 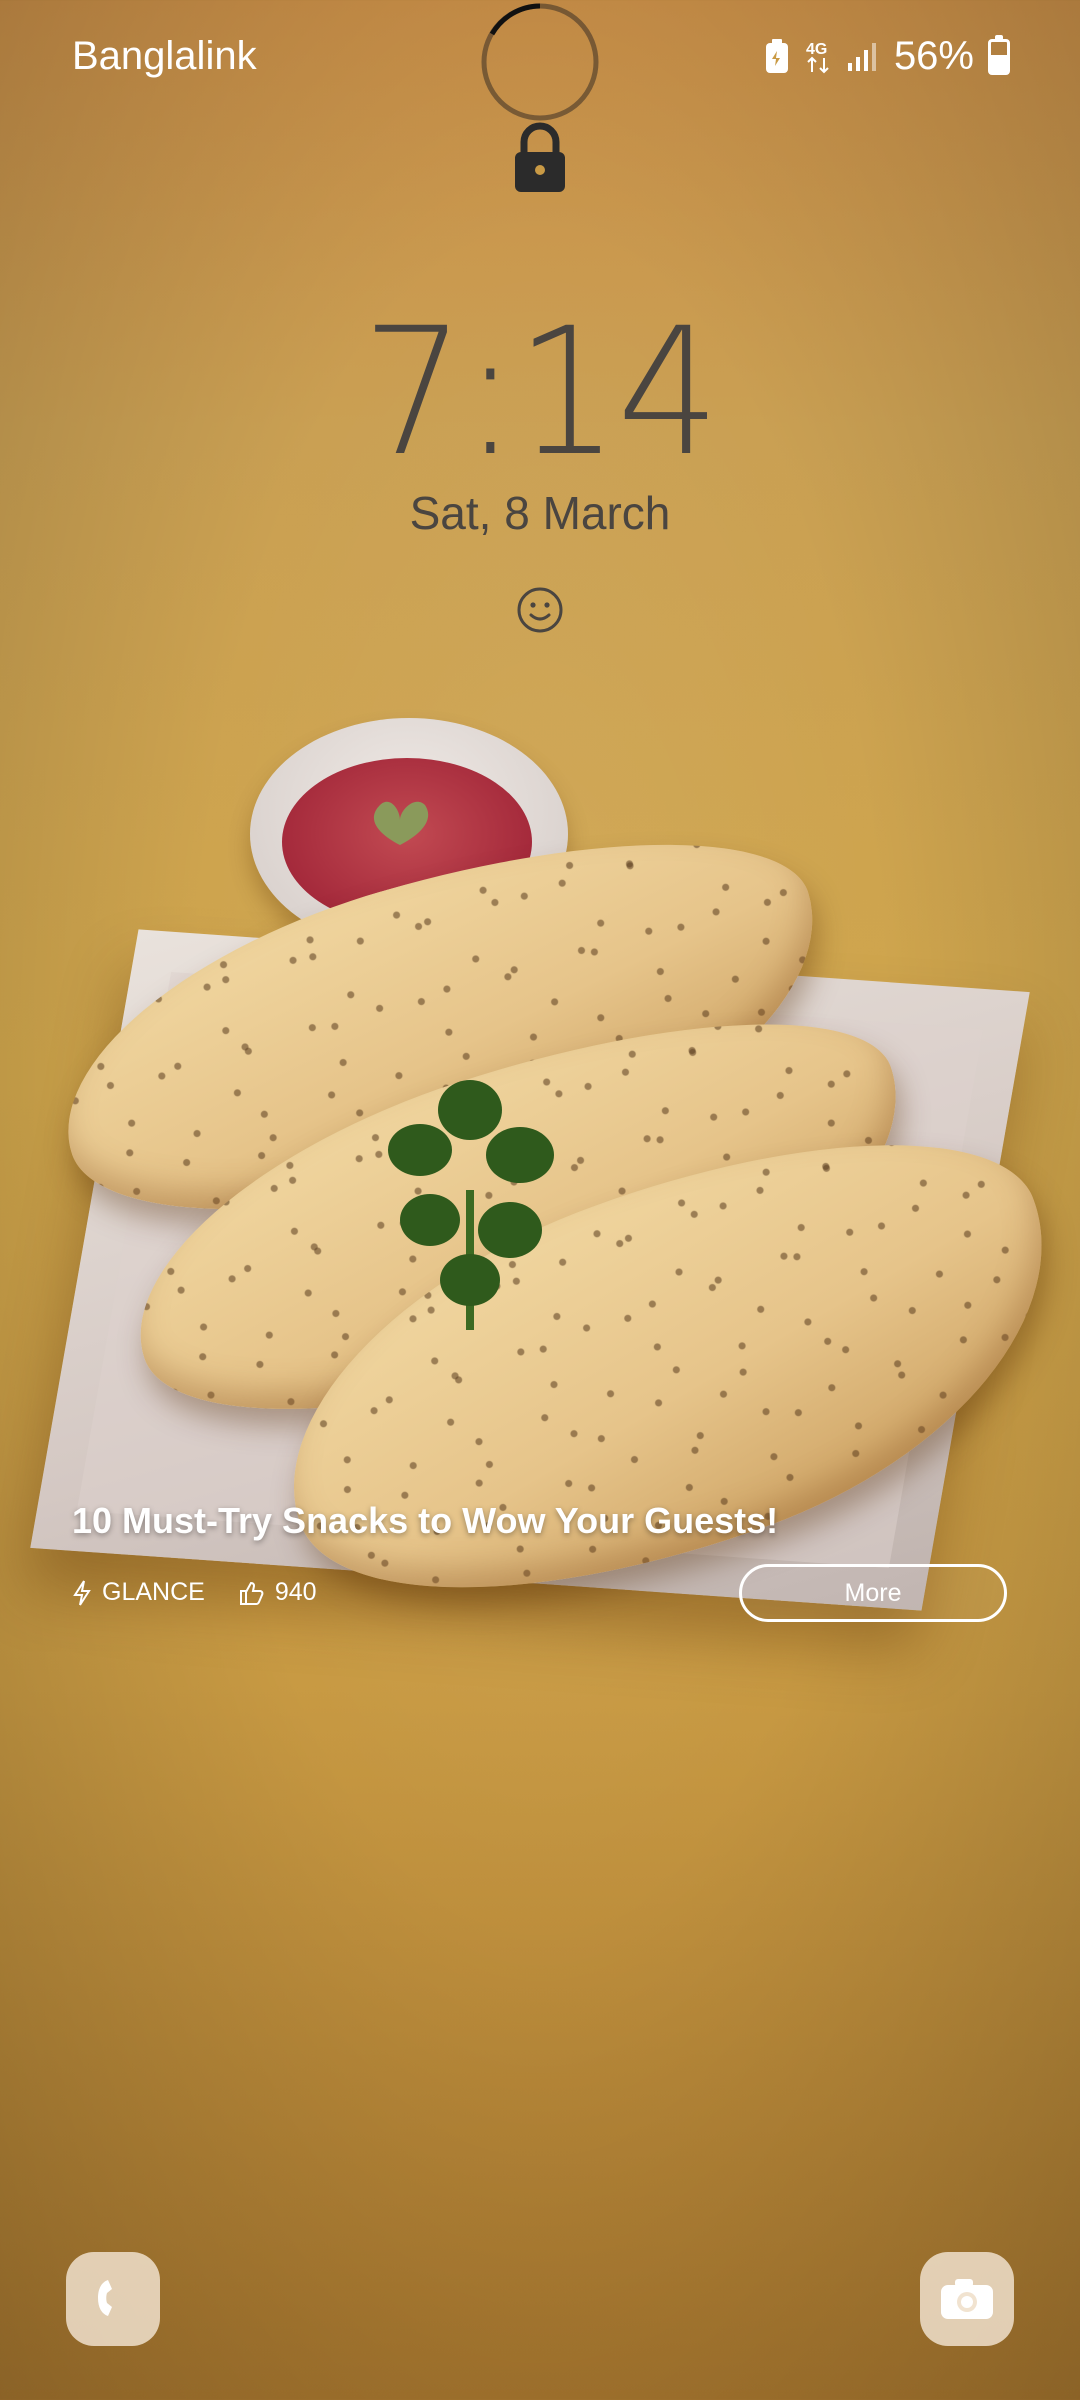 What do you see at coordinates (873, 1593) in the screenshot?
I see `more-button: More` at bounding box center [873, 1593].